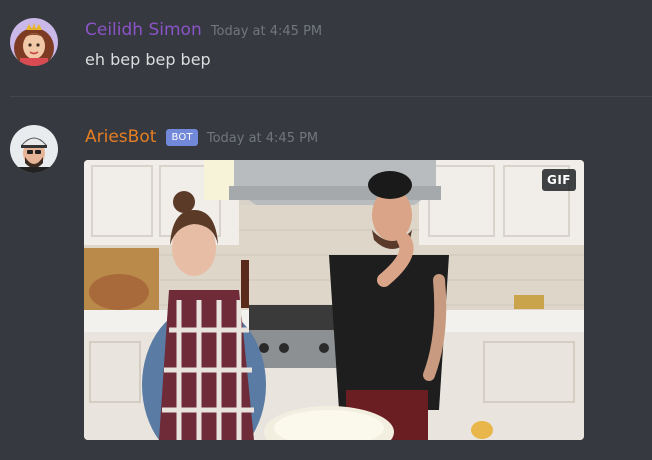 The image size is (652, 460). What do you see at coordinates (201, 137) in the screenshot?
I see `message-header: AriesBot BOT Today at 4:45 PM` at bounding box center [201, 137].